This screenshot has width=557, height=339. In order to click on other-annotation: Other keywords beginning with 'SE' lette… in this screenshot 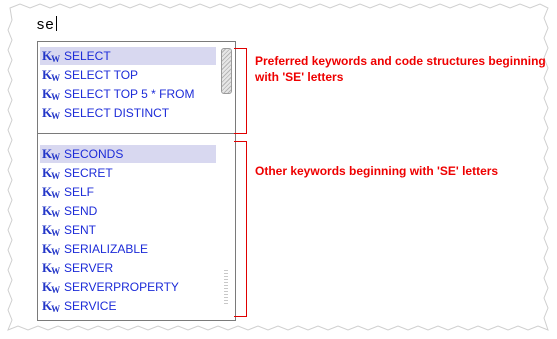, I will do `click(377, 171)`.